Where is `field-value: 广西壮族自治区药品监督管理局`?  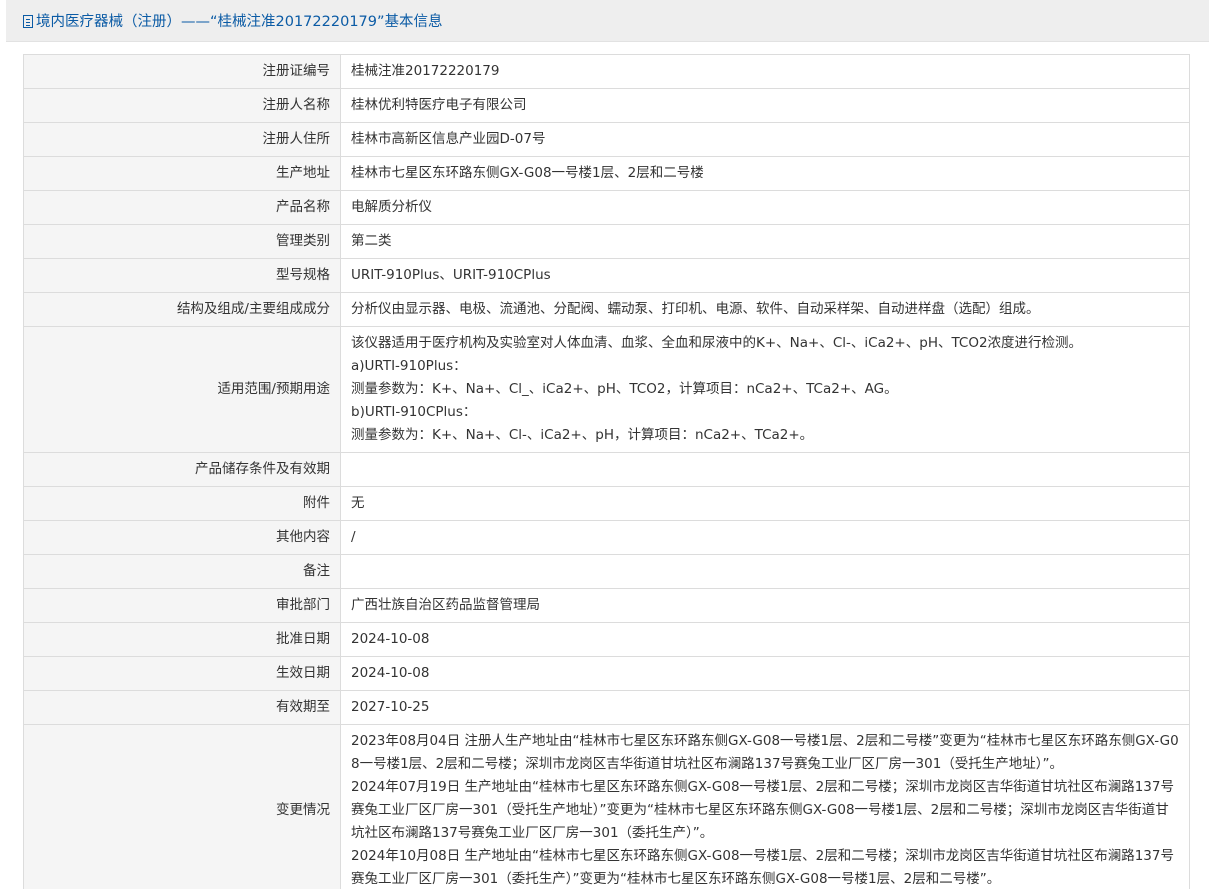 field-value: 广西壮族自治区药品监督管理局 is located at coordinates (765, 605).